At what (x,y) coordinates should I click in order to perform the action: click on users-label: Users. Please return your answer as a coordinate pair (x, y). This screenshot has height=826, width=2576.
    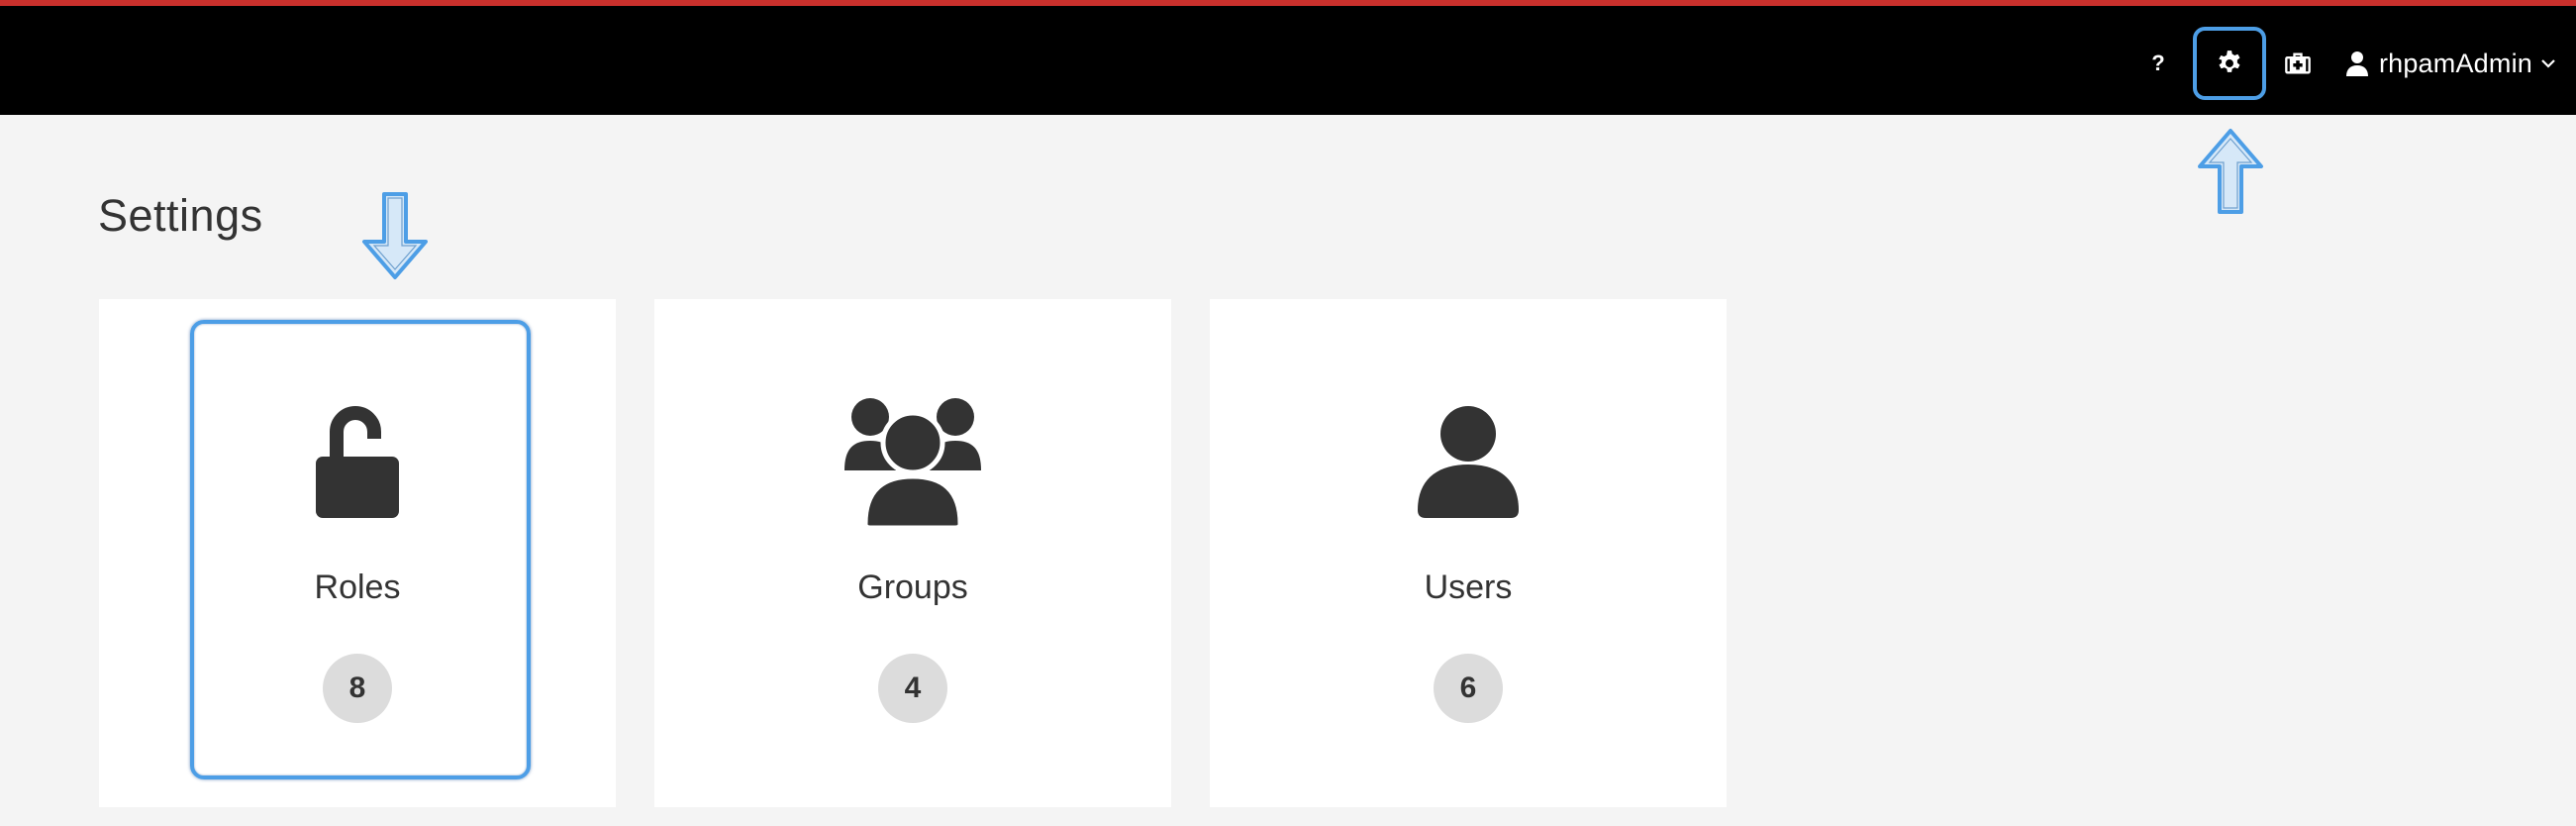
    Looking at the image, I should click on (1468, 587).